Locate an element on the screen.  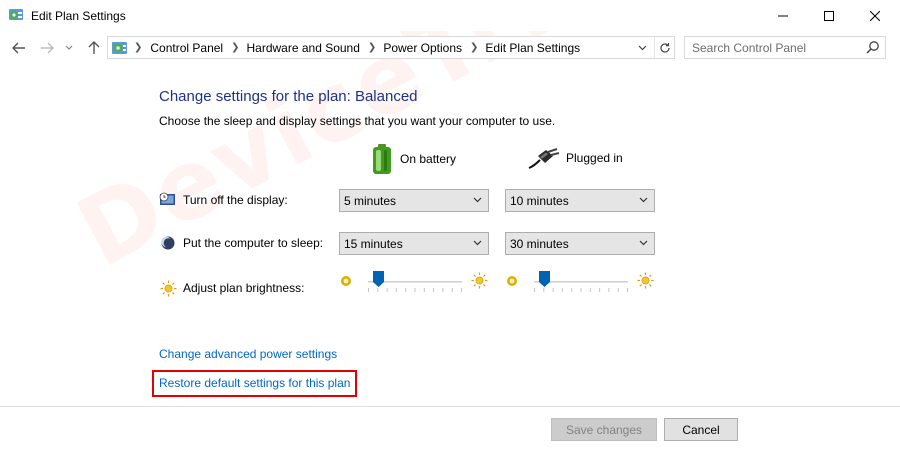
display-setting-label: Turn off the display: is located at coordinates (223, 200).